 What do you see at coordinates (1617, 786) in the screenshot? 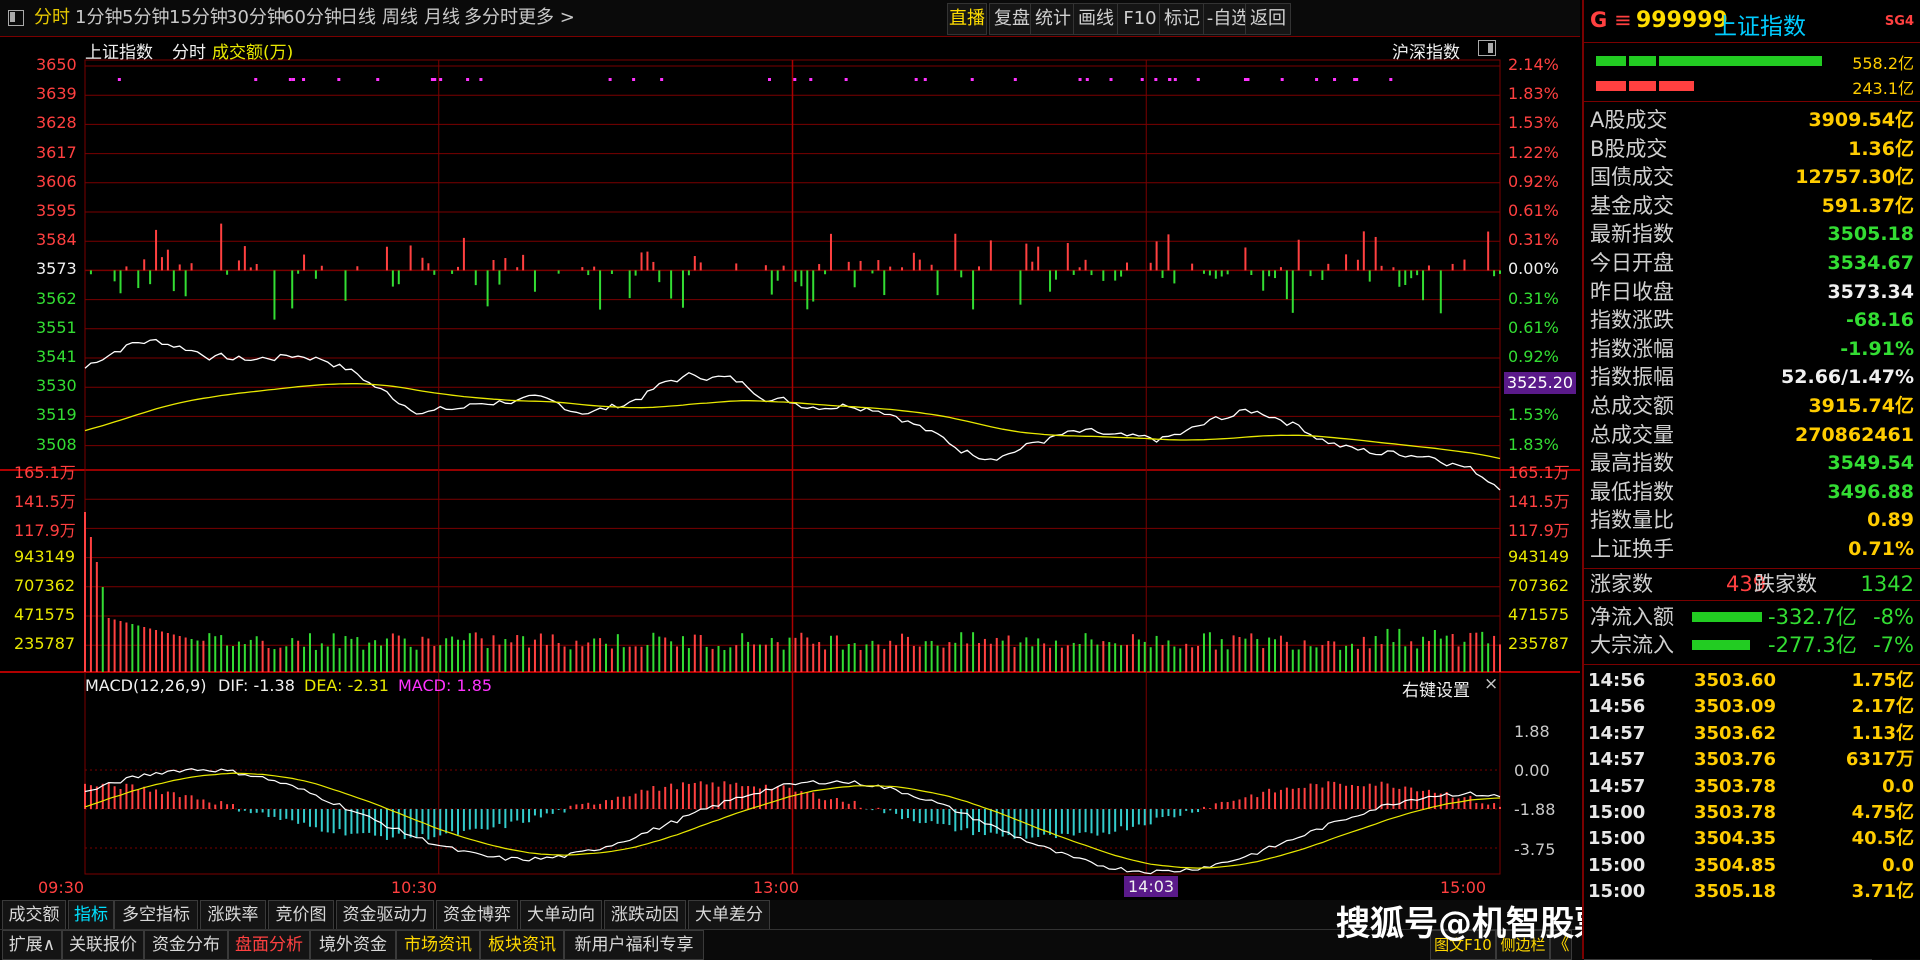
I see `tick-time: 14:57` at bounding box center [1617, 786].